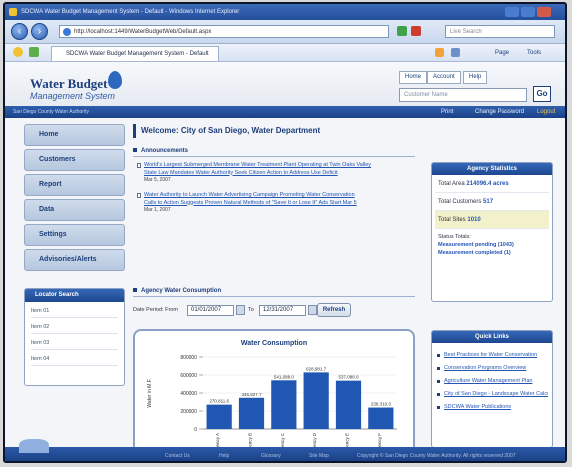 The image size is (572, 467). I want to click on tools-menu: Tools, so click(534, 53).